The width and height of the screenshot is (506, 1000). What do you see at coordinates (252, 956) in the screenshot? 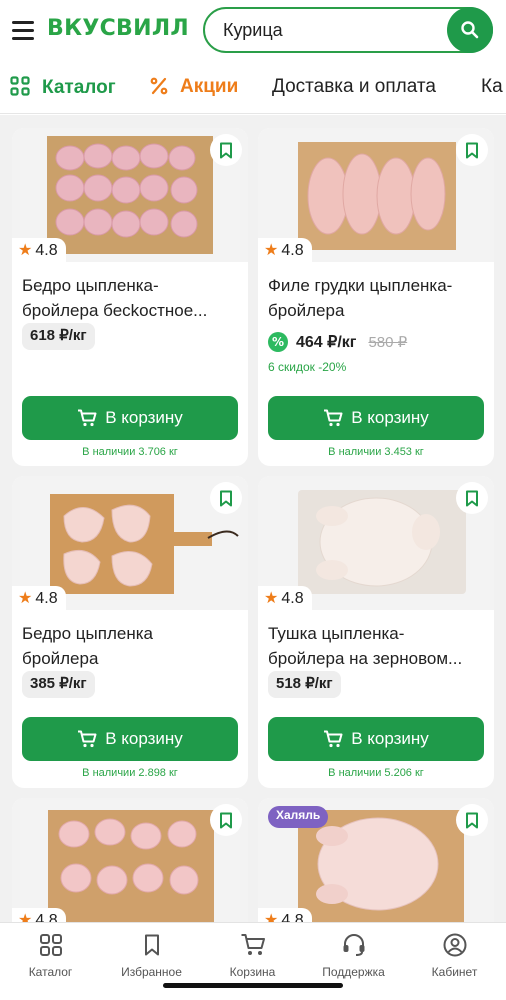
I see `tab-cart: Корзина` at bounding box center [252, 956].